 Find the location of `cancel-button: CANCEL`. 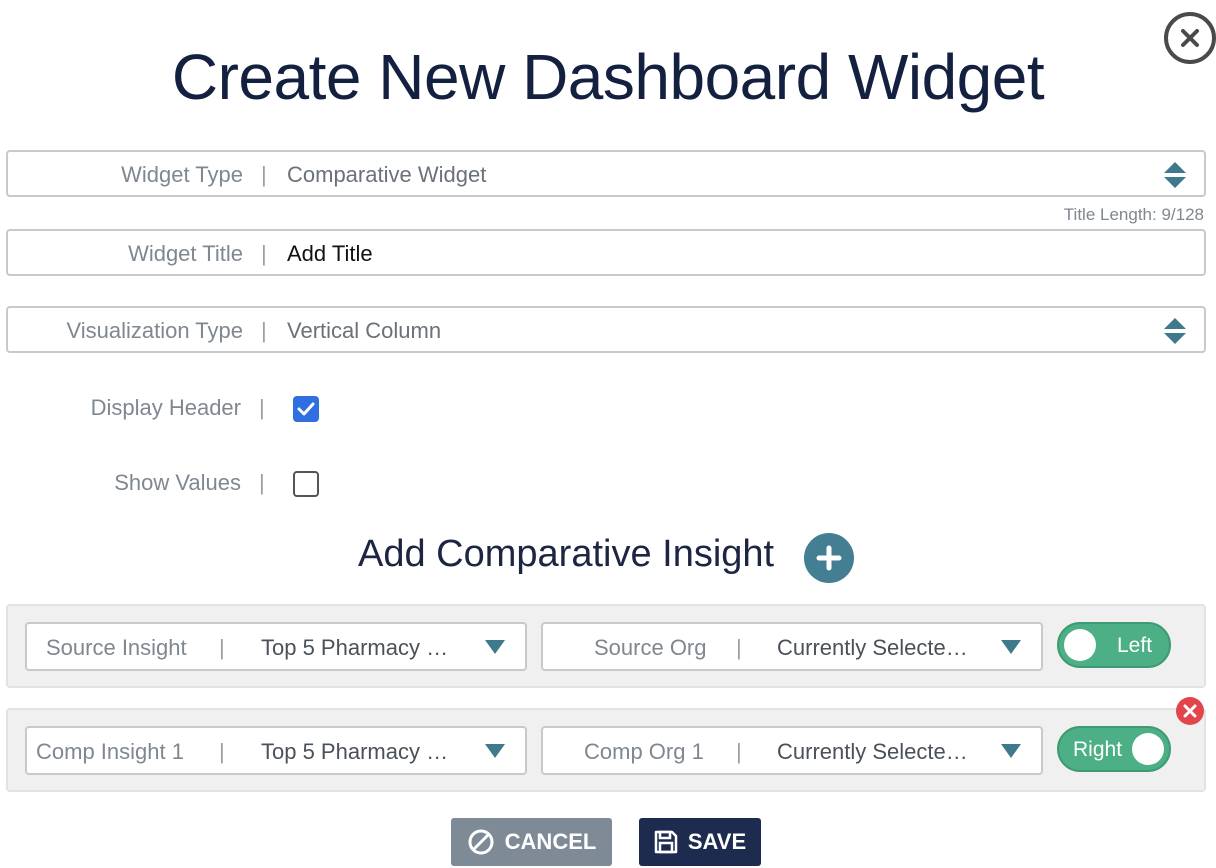

cancel-button: CANCEL is located at coordinates (531, 842).